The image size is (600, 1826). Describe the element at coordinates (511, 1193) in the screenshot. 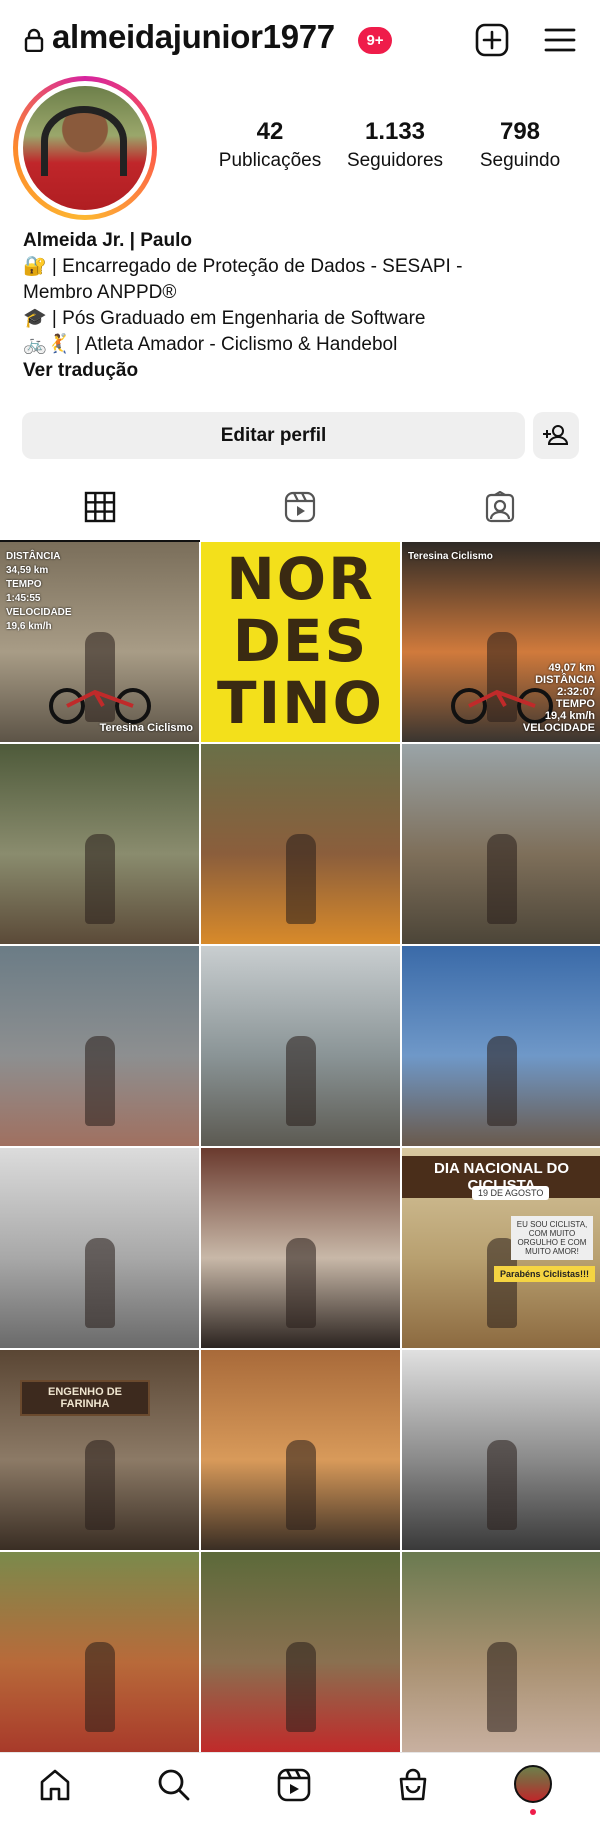

I see `post-date-tag: 19 DE AGOSTO` at that location.